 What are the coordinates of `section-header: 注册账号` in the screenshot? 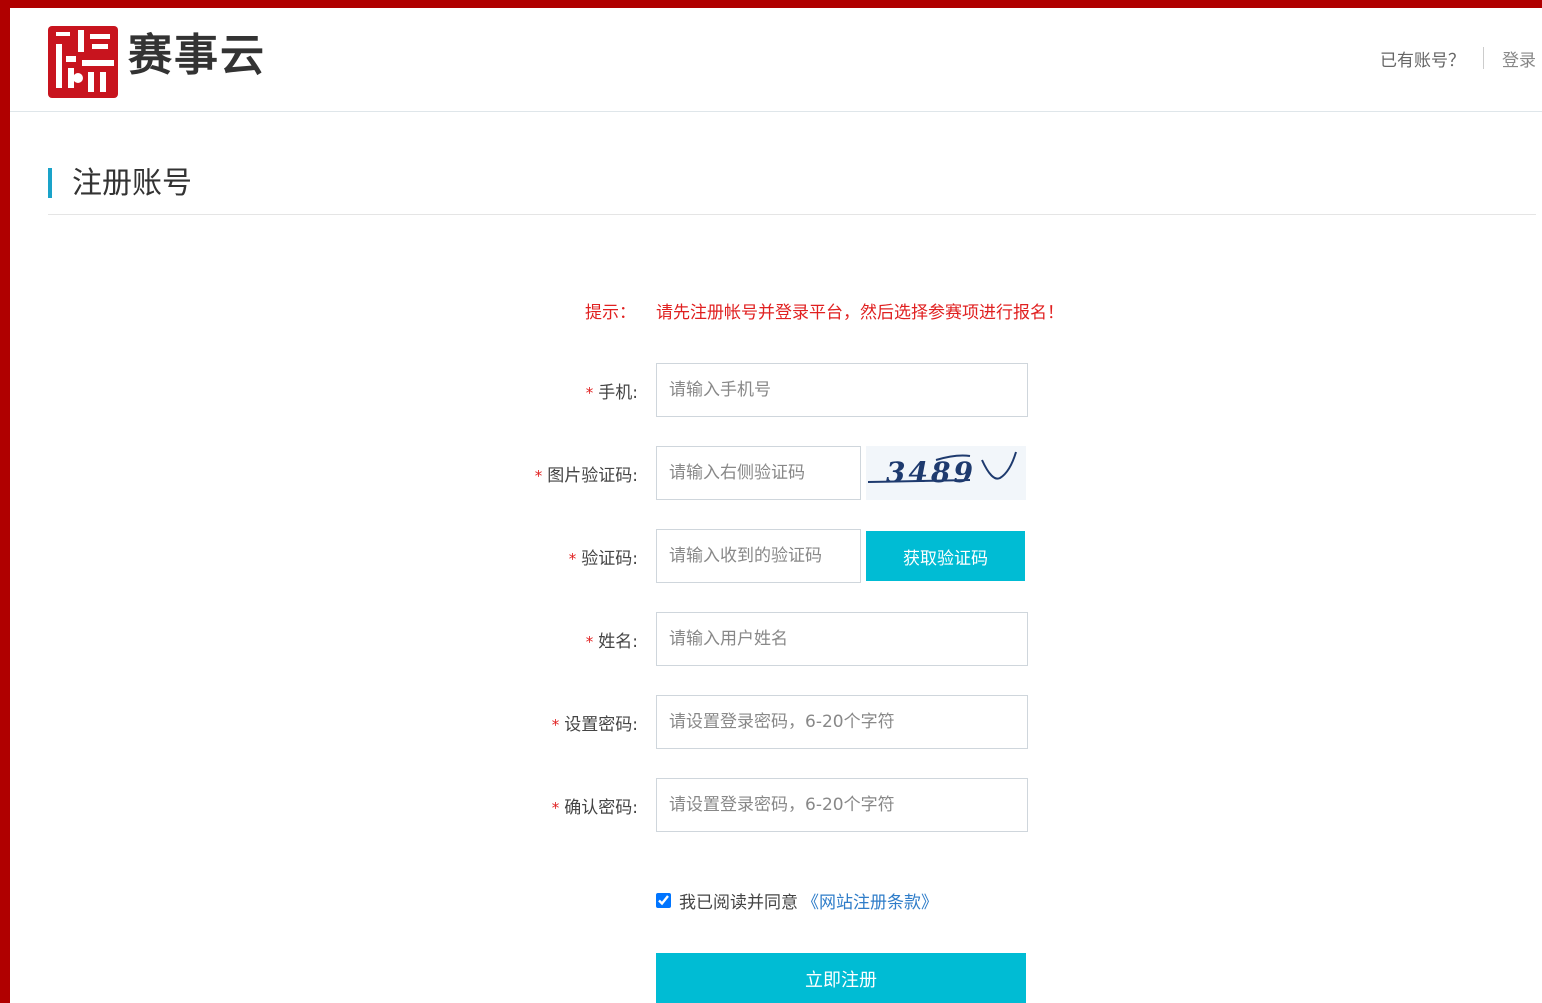 It's located at (792, 189).